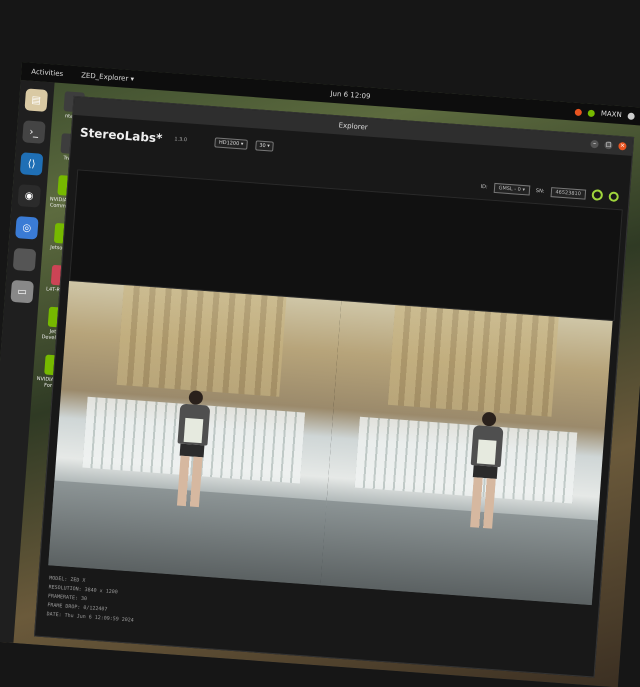  I want to click on system-tray: MAXN, so click(607, 114).